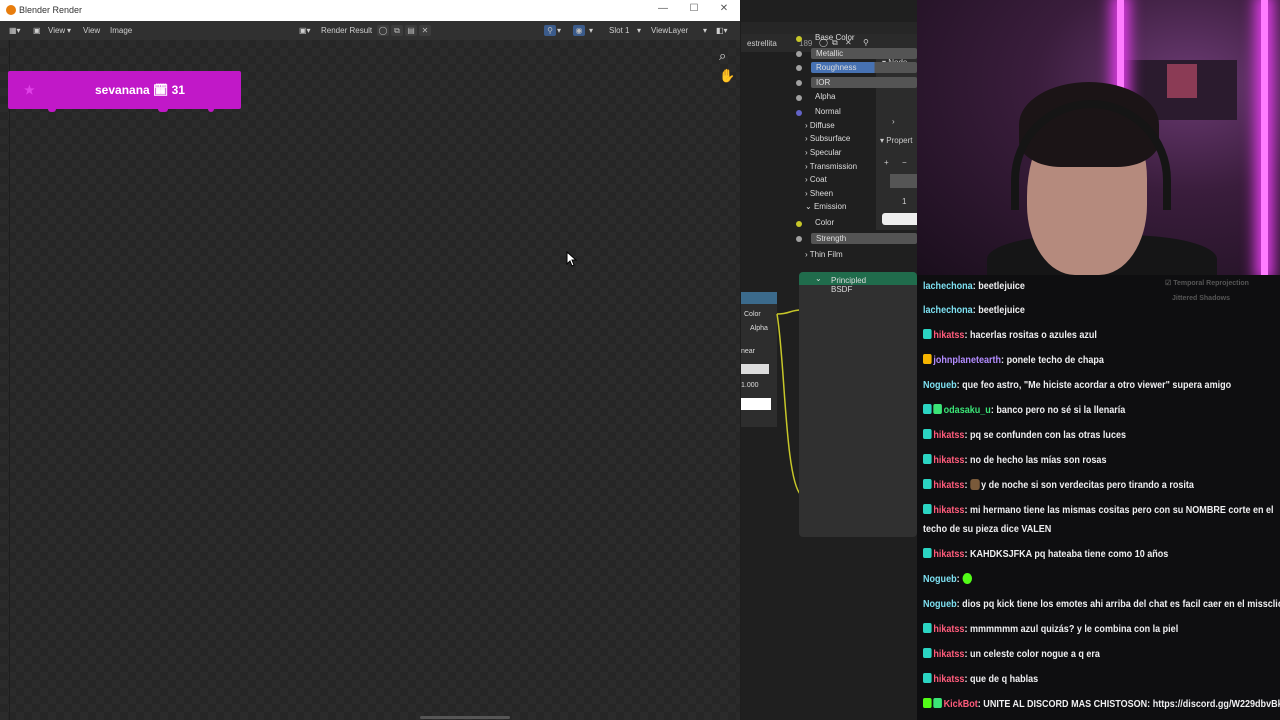  I want to click on close-icon: ✕, so click(724, 10).